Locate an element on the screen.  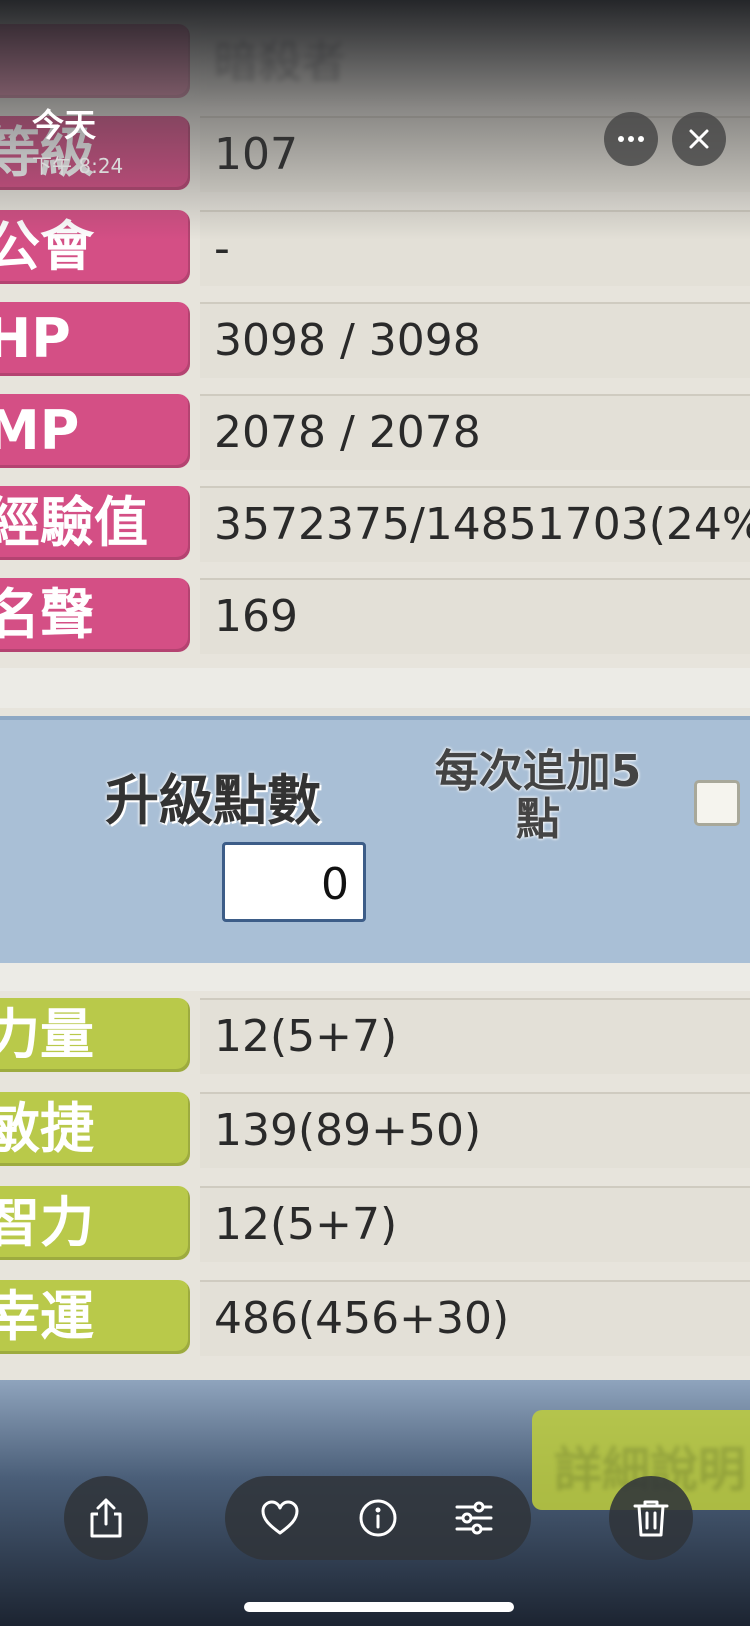
stat-label: 幸運 is located at coordinates (47, 1316).